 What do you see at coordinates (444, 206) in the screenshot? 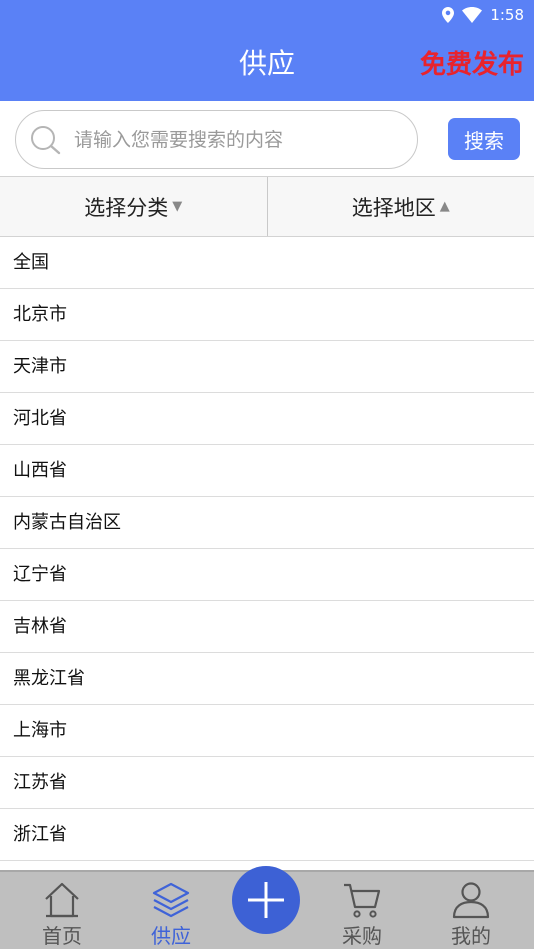
I see `triangle-up-icon: ▲` at bounding box center [444, 206].